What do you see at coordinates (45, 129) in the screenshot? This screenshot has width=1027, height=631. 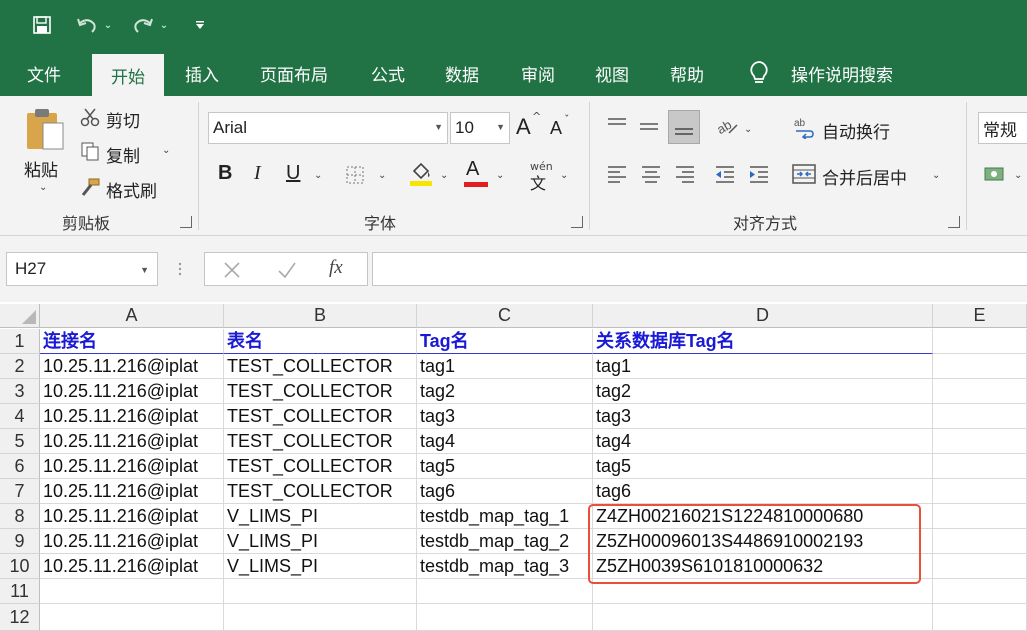 I see `paste-icon` at bounding box center [45, 129].